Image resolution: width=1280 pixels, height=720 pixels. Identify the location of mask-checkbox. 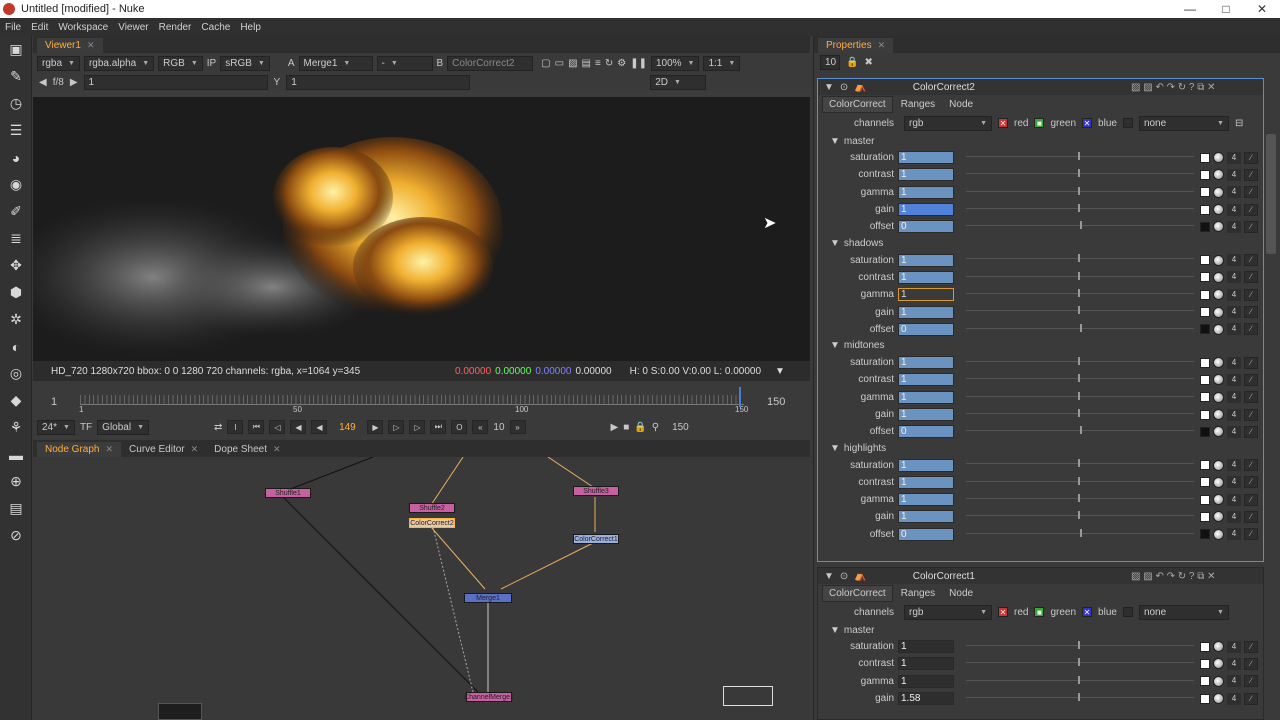
(1127, 123).